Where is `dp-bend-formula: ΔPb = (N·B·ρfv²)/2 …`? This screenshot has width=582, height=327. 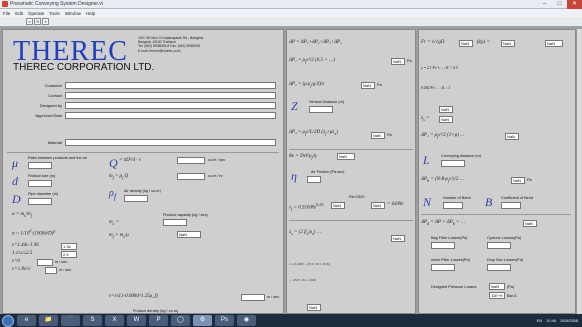
dp-bend-formula: ΔPb = (N·B·ρfv²)/2 … is located at coordinates (443, 180).